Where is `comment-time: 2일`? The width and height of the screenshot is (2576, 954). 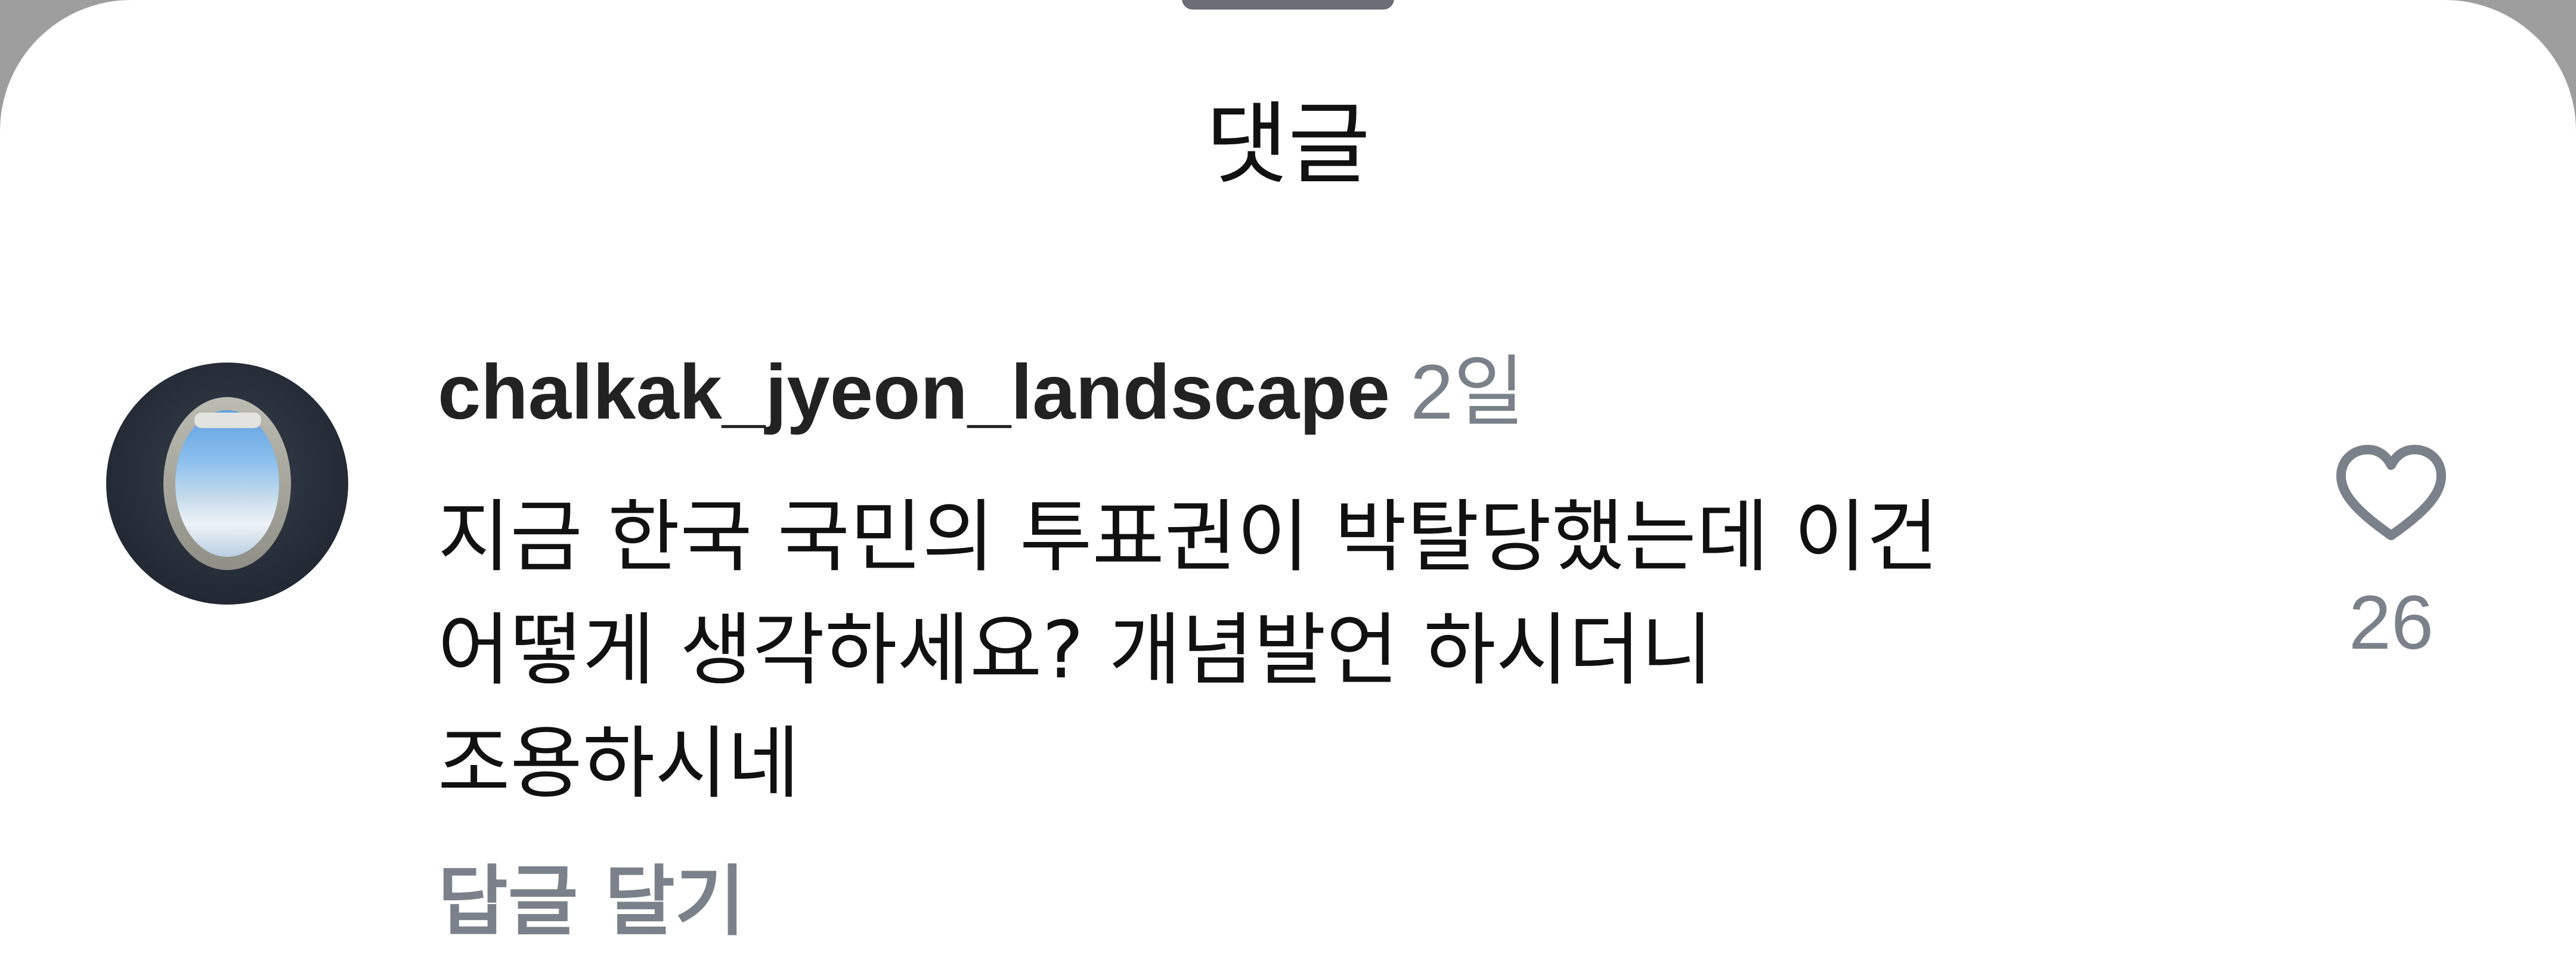 comment-time: 2일 is located at coordinates (1468, 391).